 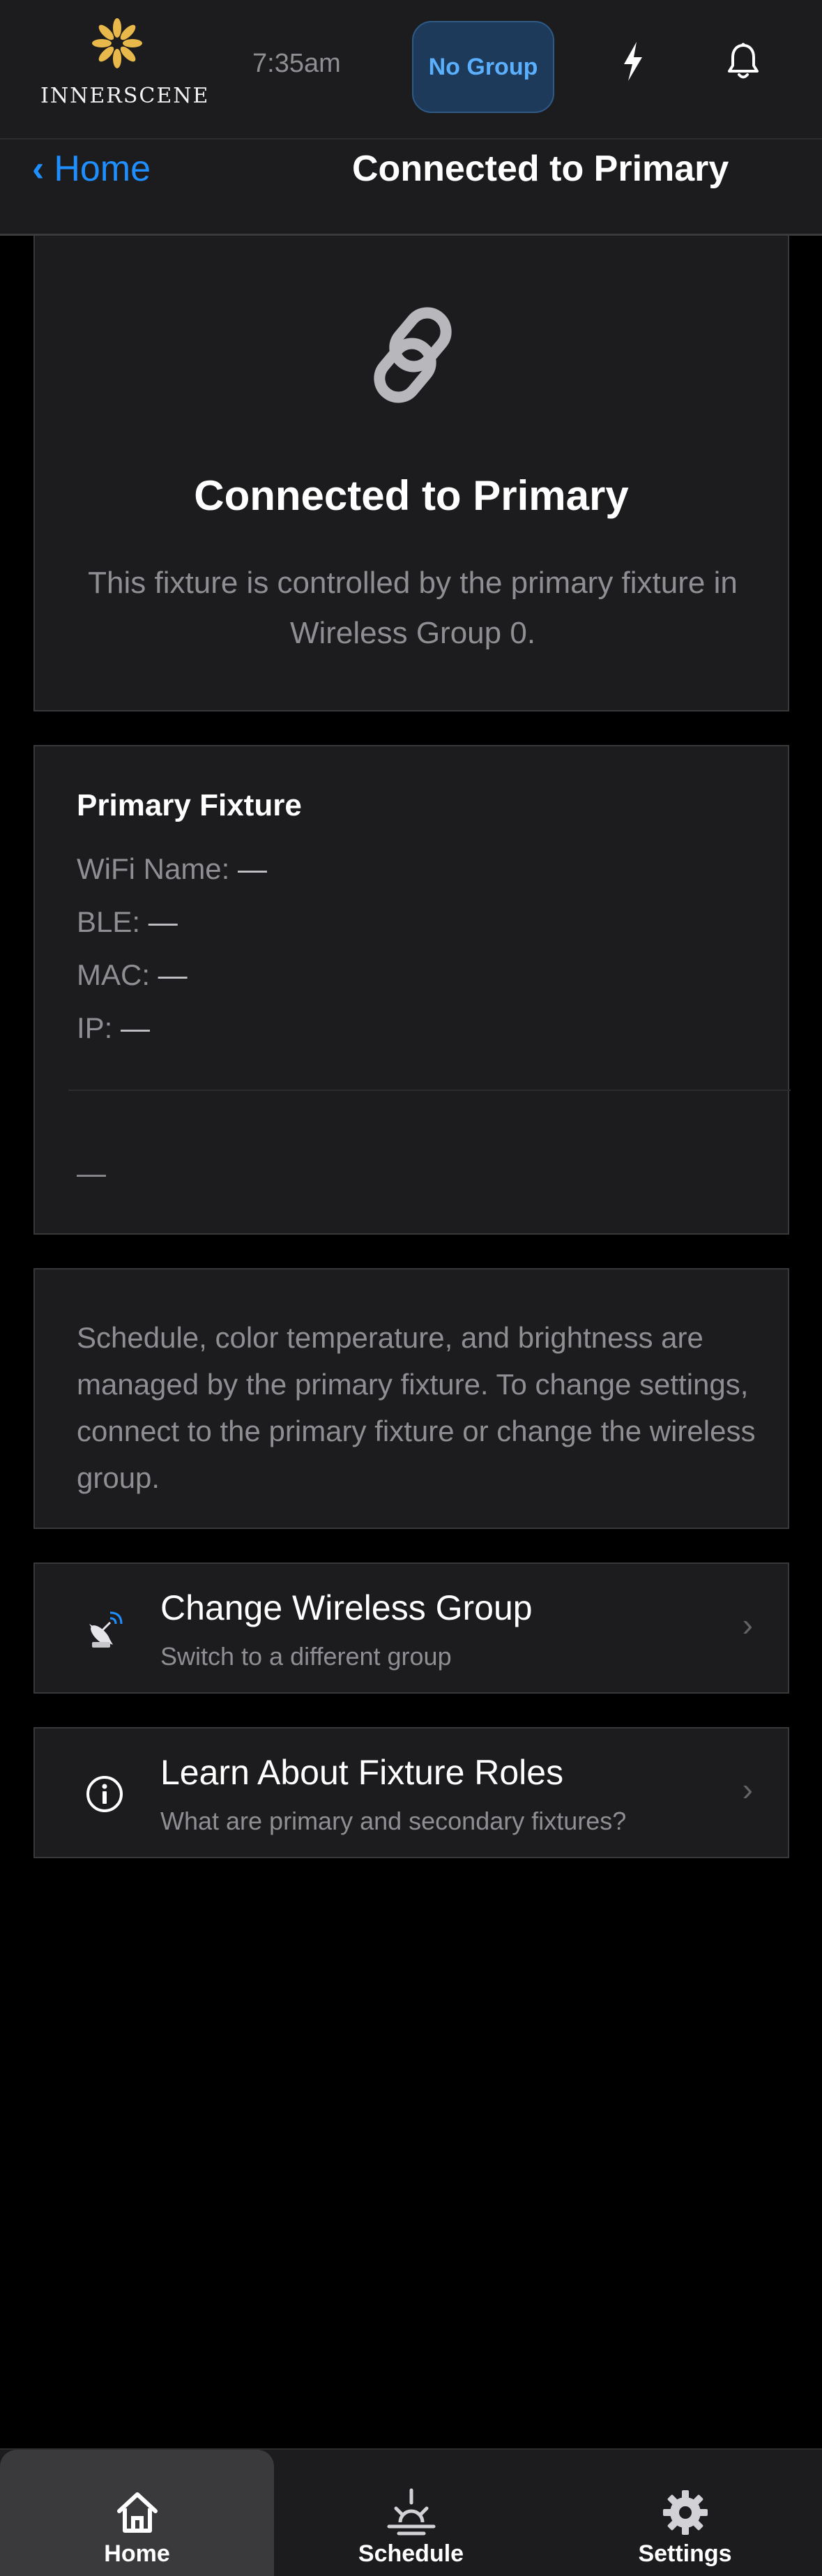 What do you see at coordinates (411, 70) in the screenshot?
I see `top-bar: INNERSCENE 7:35am No Group` at bounding box center [411, 70].